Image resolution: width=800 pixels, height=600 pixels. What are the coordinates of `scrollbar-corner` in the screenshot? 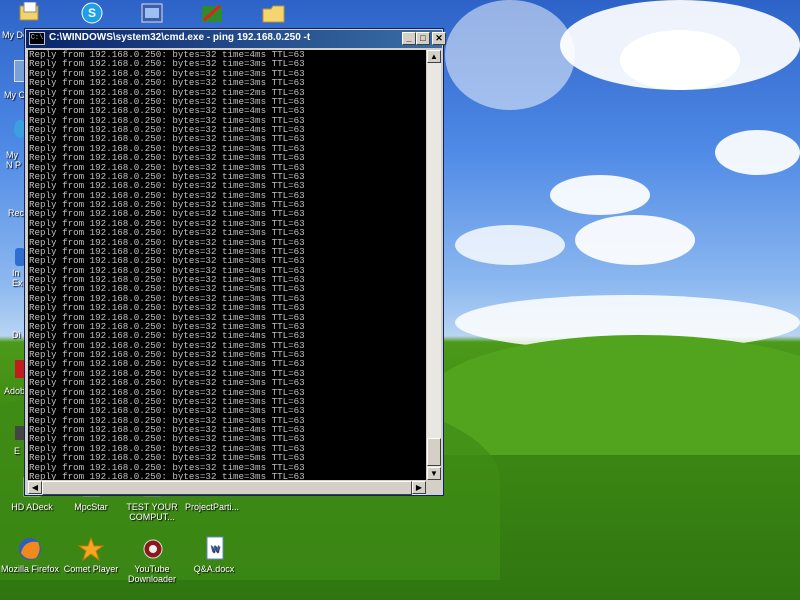 It's located at (434, 488).